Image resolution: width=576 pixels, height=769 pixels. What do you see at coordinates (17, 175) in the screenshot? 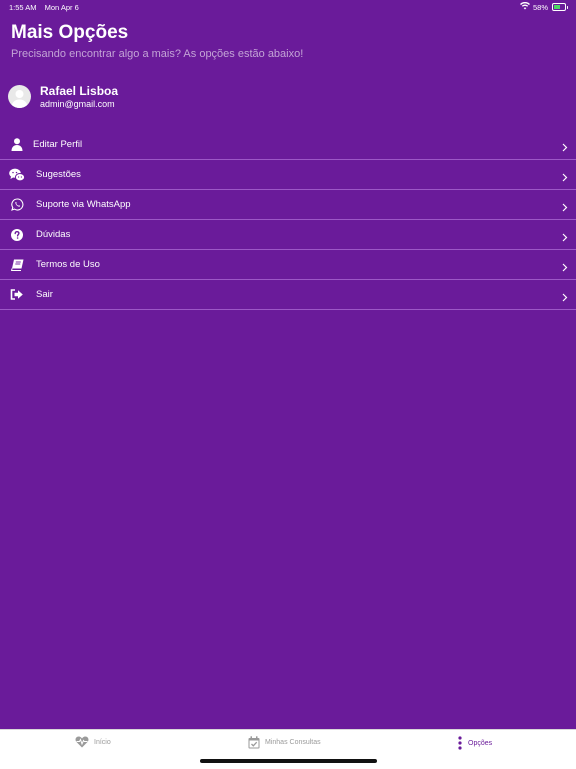
I see `chat-bubbles-icon` at bounding box center [17, 175].